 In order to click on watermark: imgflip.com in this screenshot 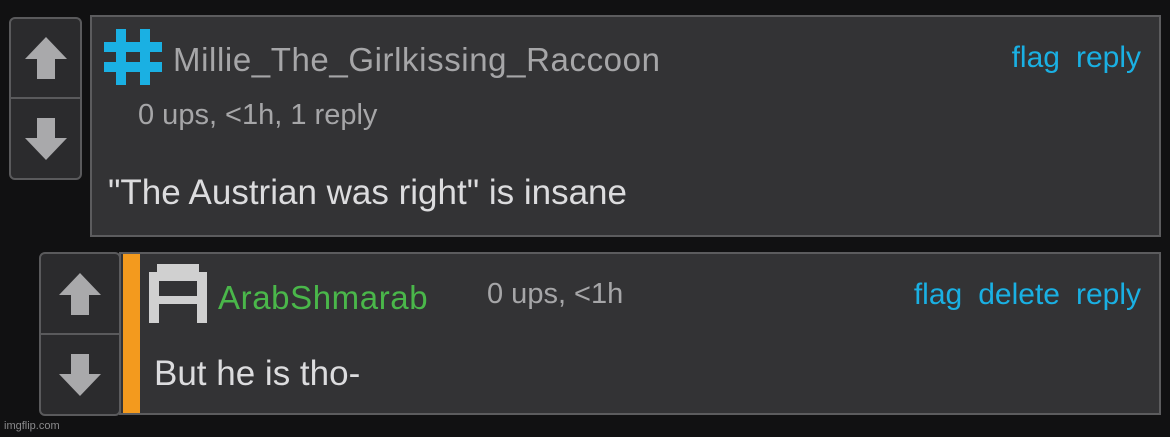, I will do `click(32, 426)`.